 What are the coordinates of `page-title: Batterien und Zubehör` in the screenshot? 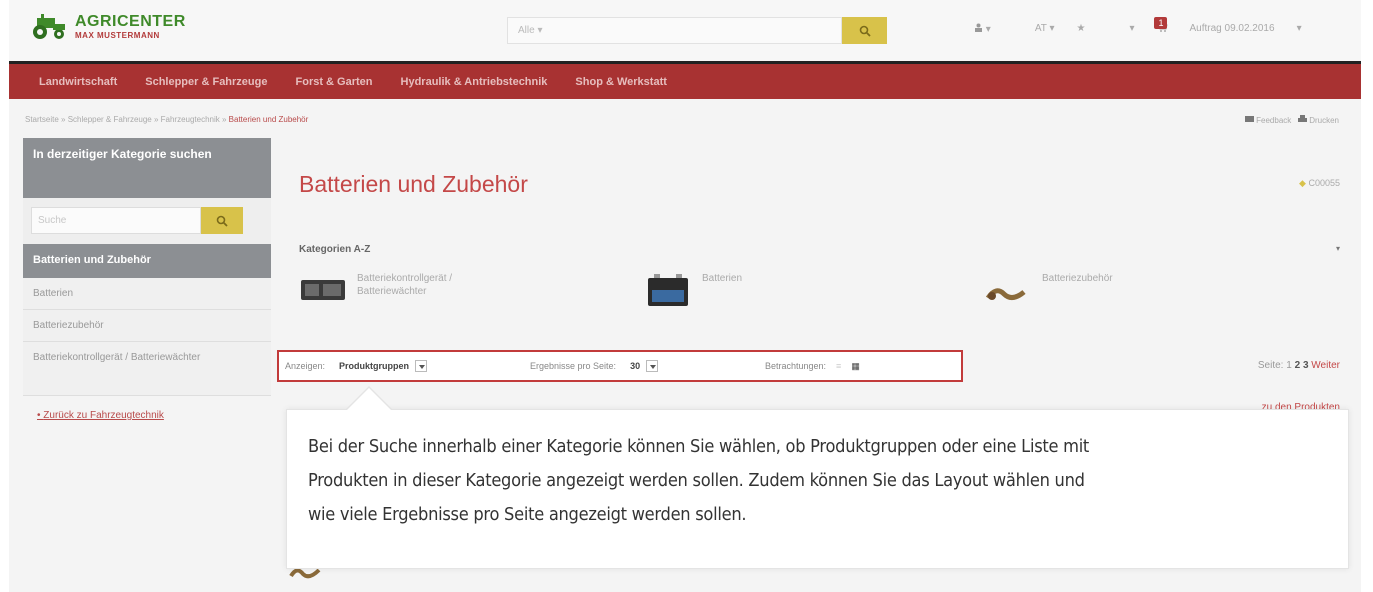 It's located at (413, 184).